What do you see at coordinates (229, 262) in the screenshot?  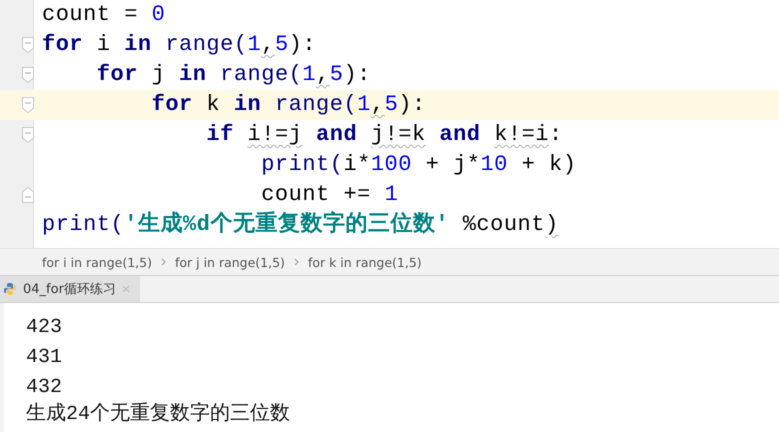 I see `breadcrumb-item: for j in range(1,5)` at bounding box center [229, 262].